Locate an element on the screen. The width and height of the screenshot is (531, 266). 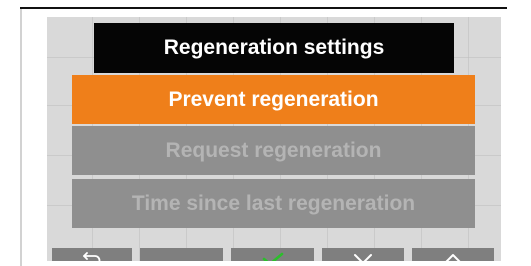
screen-title-text: Regeneration settings is located at coordinates (274, 47).